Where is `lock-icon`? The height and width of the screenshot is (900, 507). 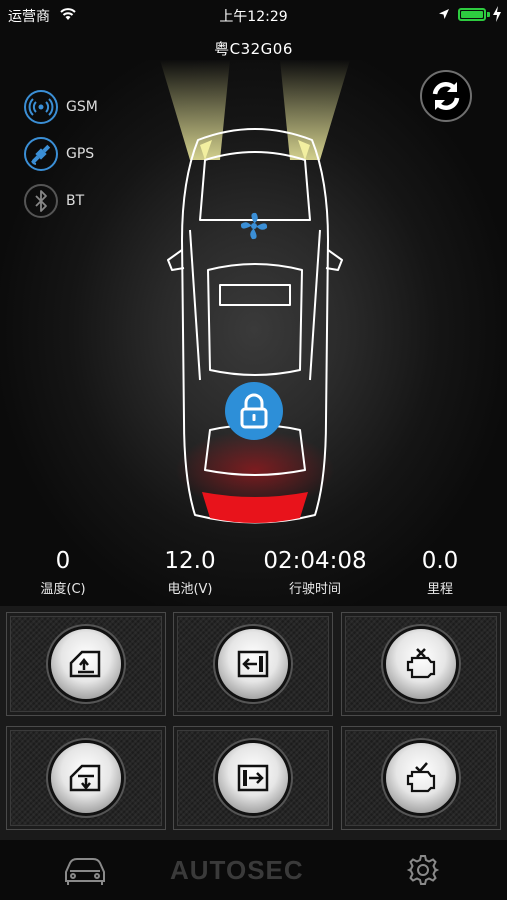 lock-icon is located at coordinates (254, 411).